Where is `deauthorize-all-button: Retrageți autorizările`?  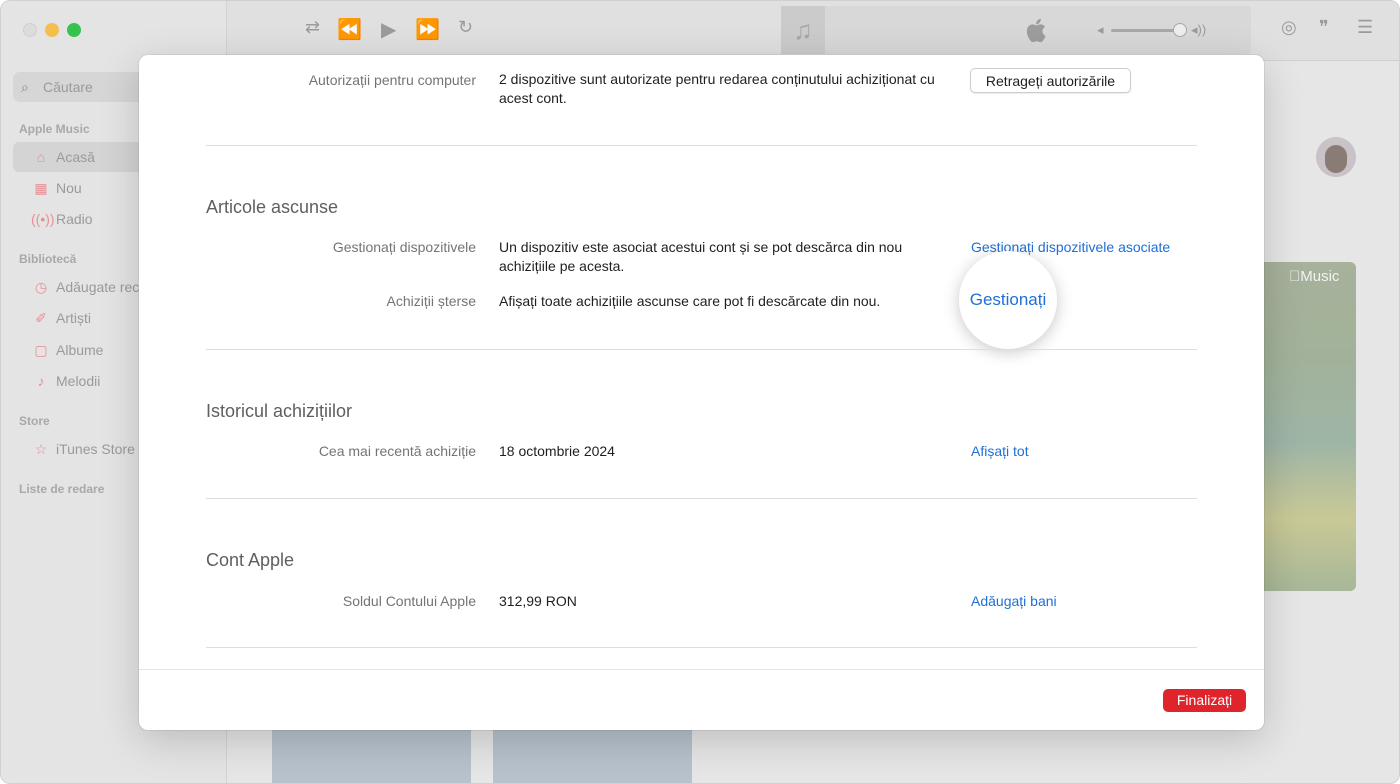
deauthorize-all-button: Retrageți autorizările is located at coordinates (1050, 80).